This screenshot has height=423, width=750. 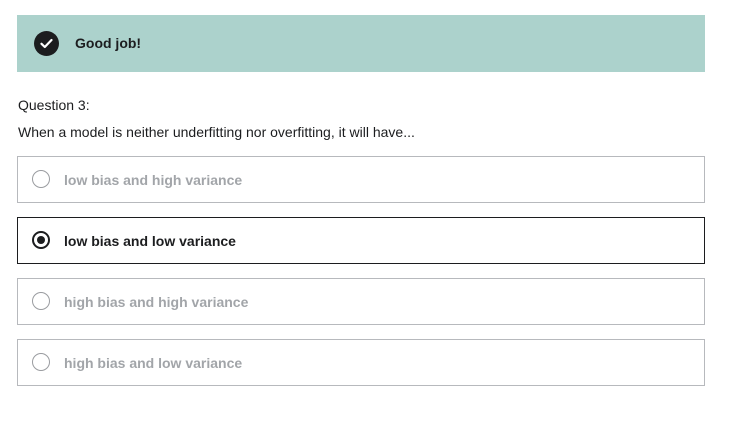 I want to click on answer-option-2: low bias and low variance, so click(x=361, y=240).